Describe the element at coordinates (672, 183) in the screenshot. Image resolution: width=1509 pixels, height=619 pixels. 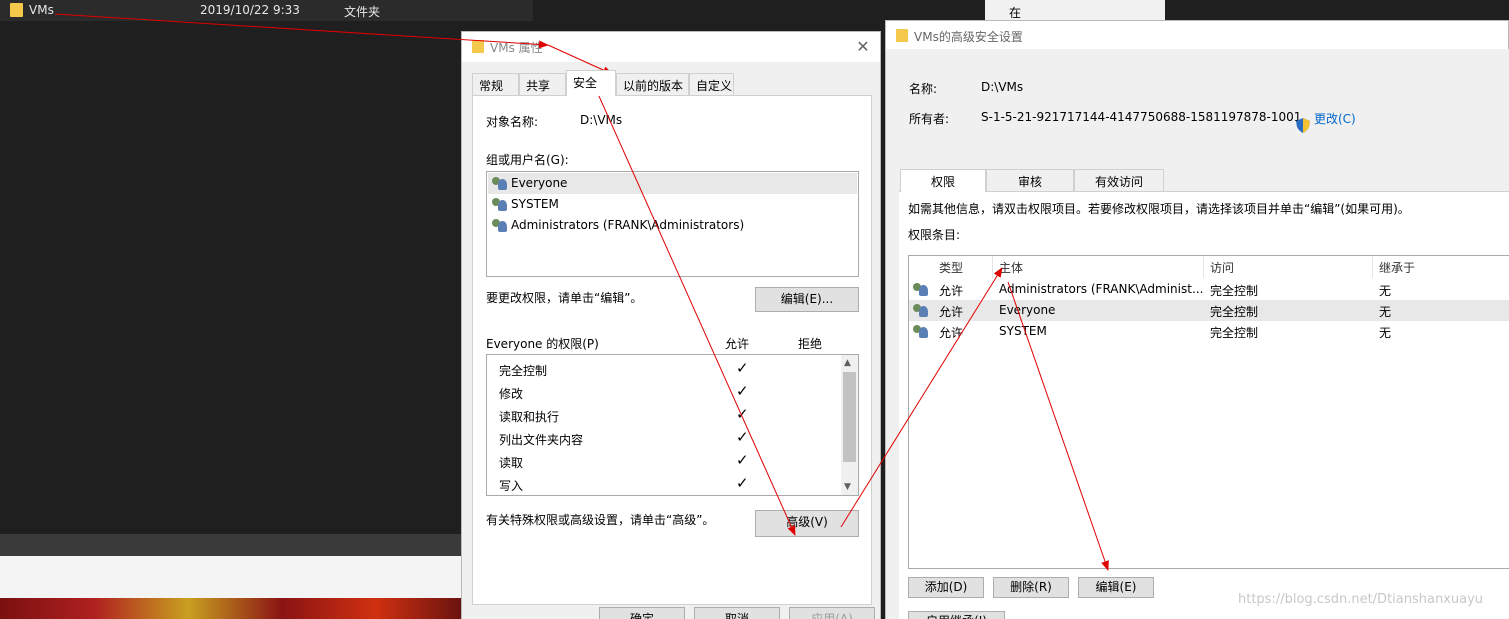
I see `user-item-everyone: Everyone` at that location.